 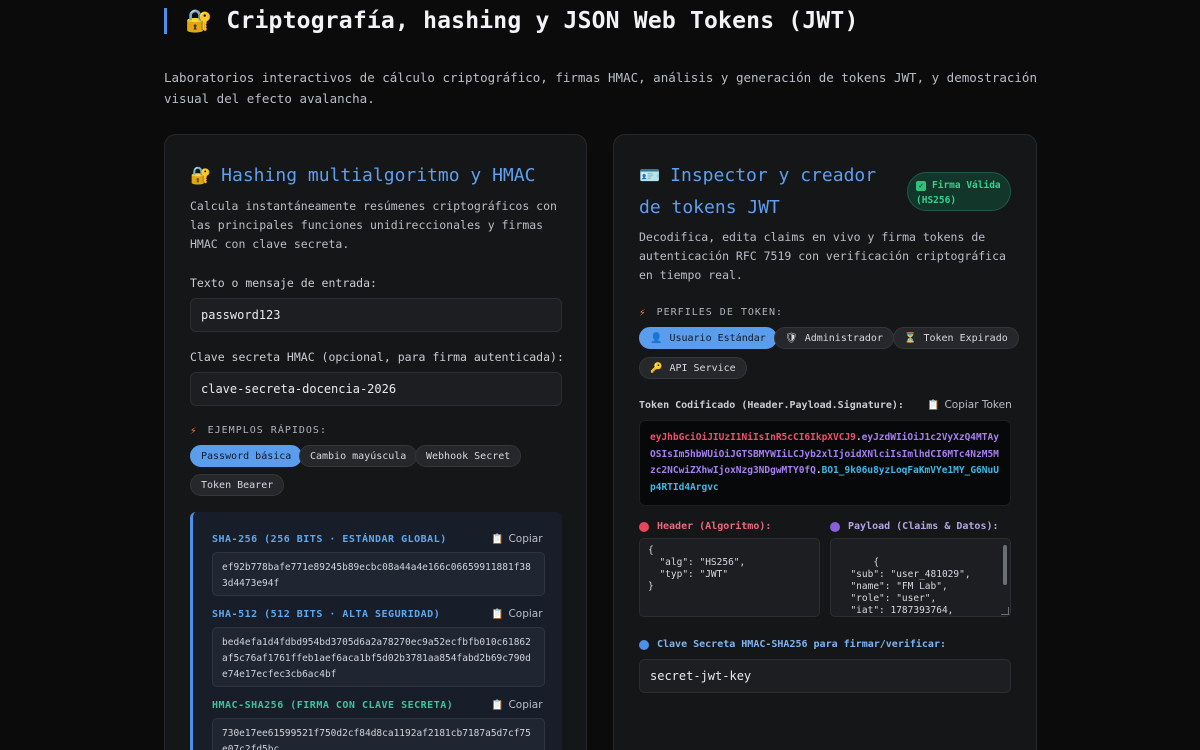 I want to click on example-cambio-mayuscula: Cambio mayúscula, so click(x=358, y=456).